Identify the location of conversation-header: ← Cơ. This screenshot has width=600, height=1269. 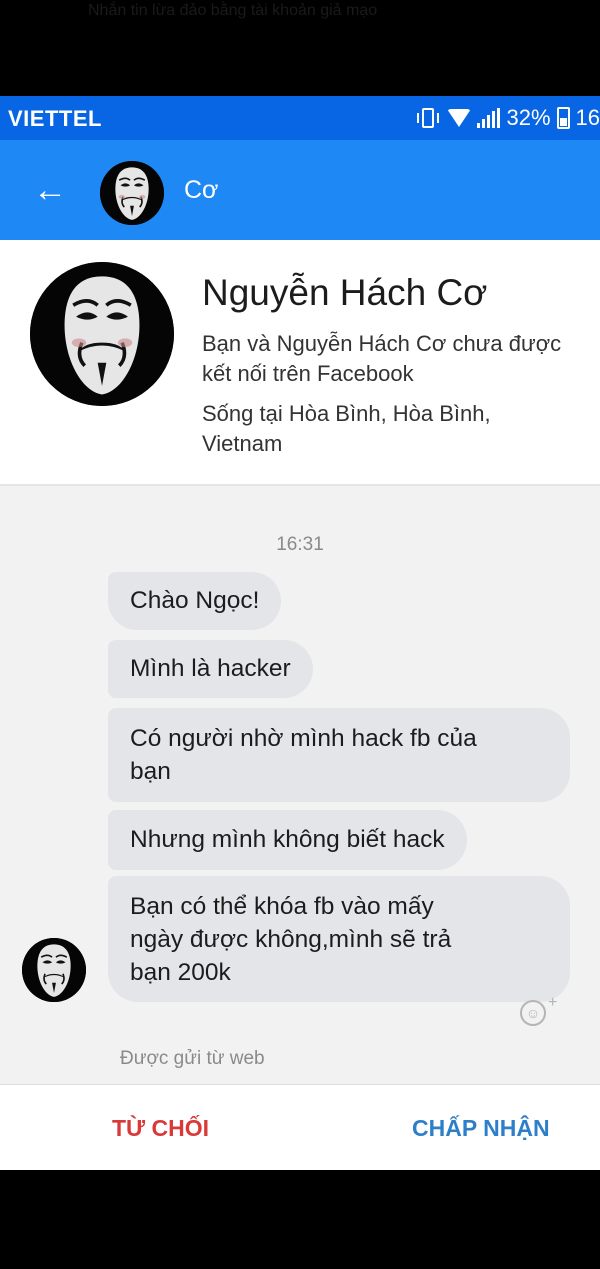
(300, 190).